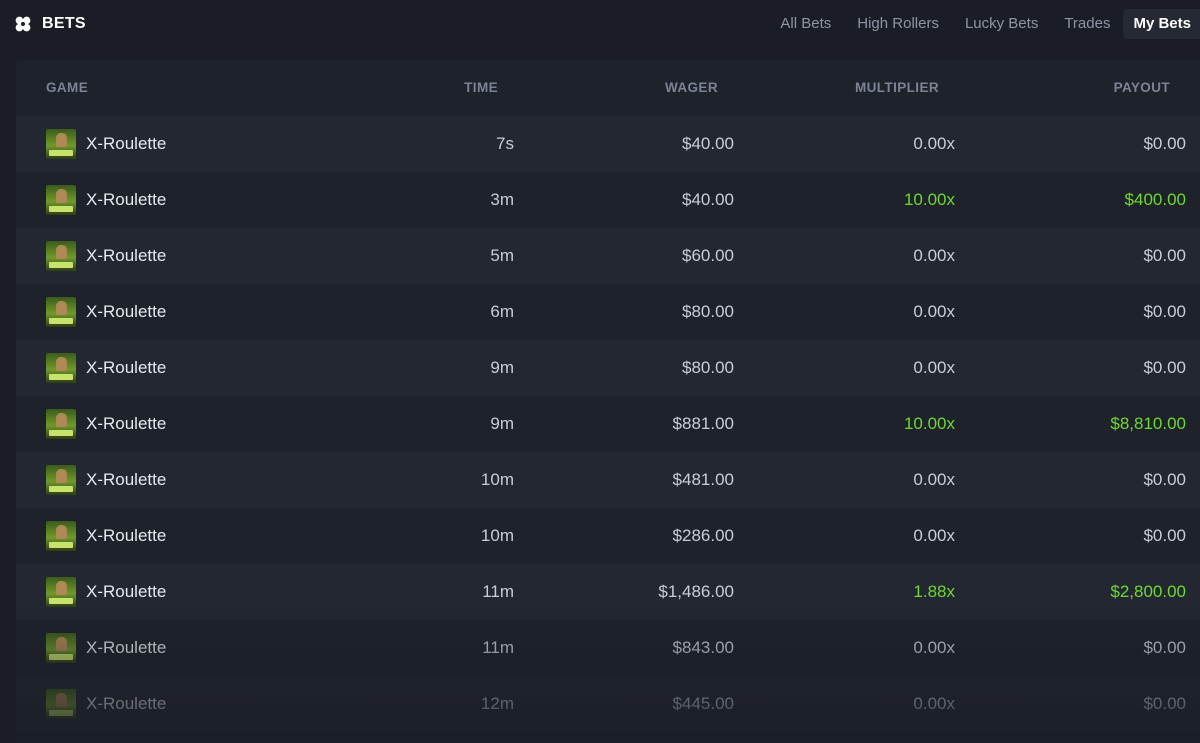 This screenshot has width=1200, height=743. What do you see at coordinates (1155, 199) in the screenshot?
I see `payout-cell: $400.00` at bounding box center [1155, 199].